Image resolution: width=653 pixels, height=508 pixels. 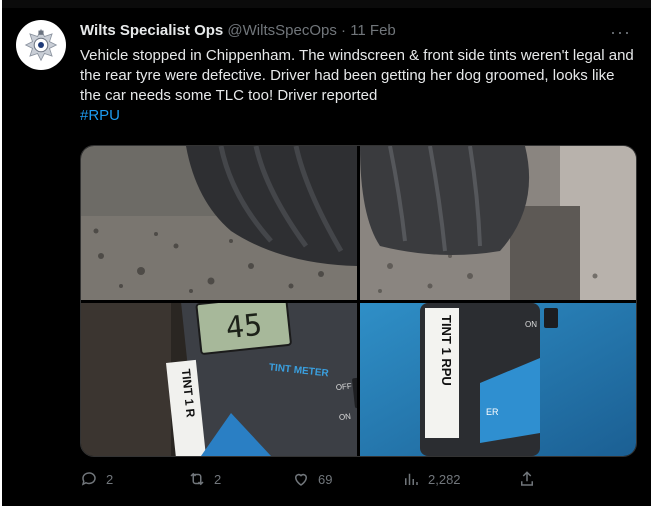 I want to click on view-count: 2,282, so click(x=444, y=479).